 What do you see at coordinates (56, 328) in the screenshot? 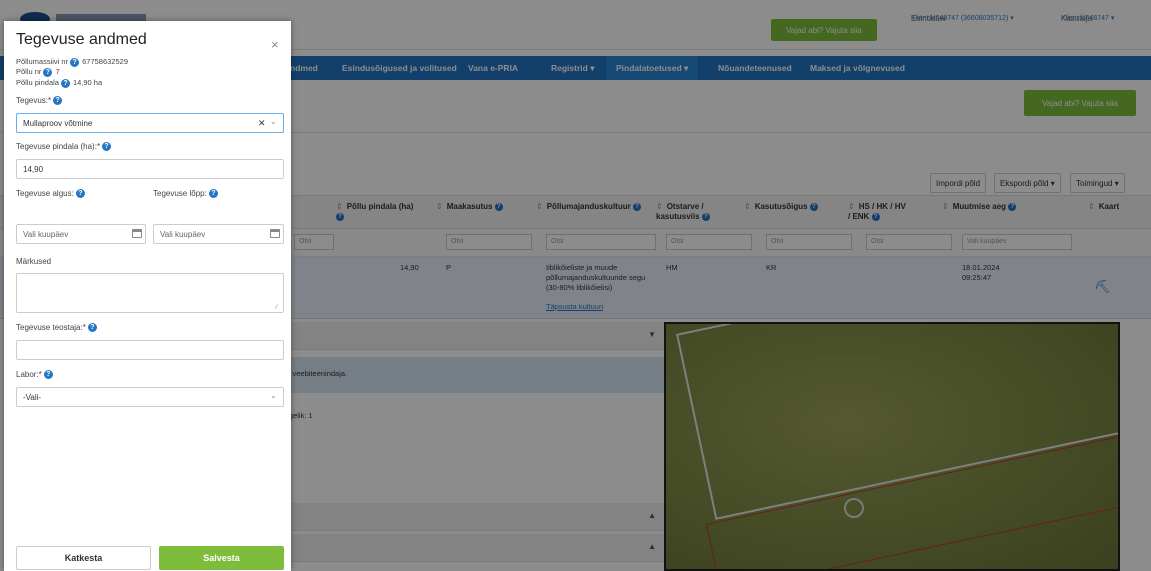
I see `performer-label: Tegevuse teostaja:*?` at bounding box center [56, 328].